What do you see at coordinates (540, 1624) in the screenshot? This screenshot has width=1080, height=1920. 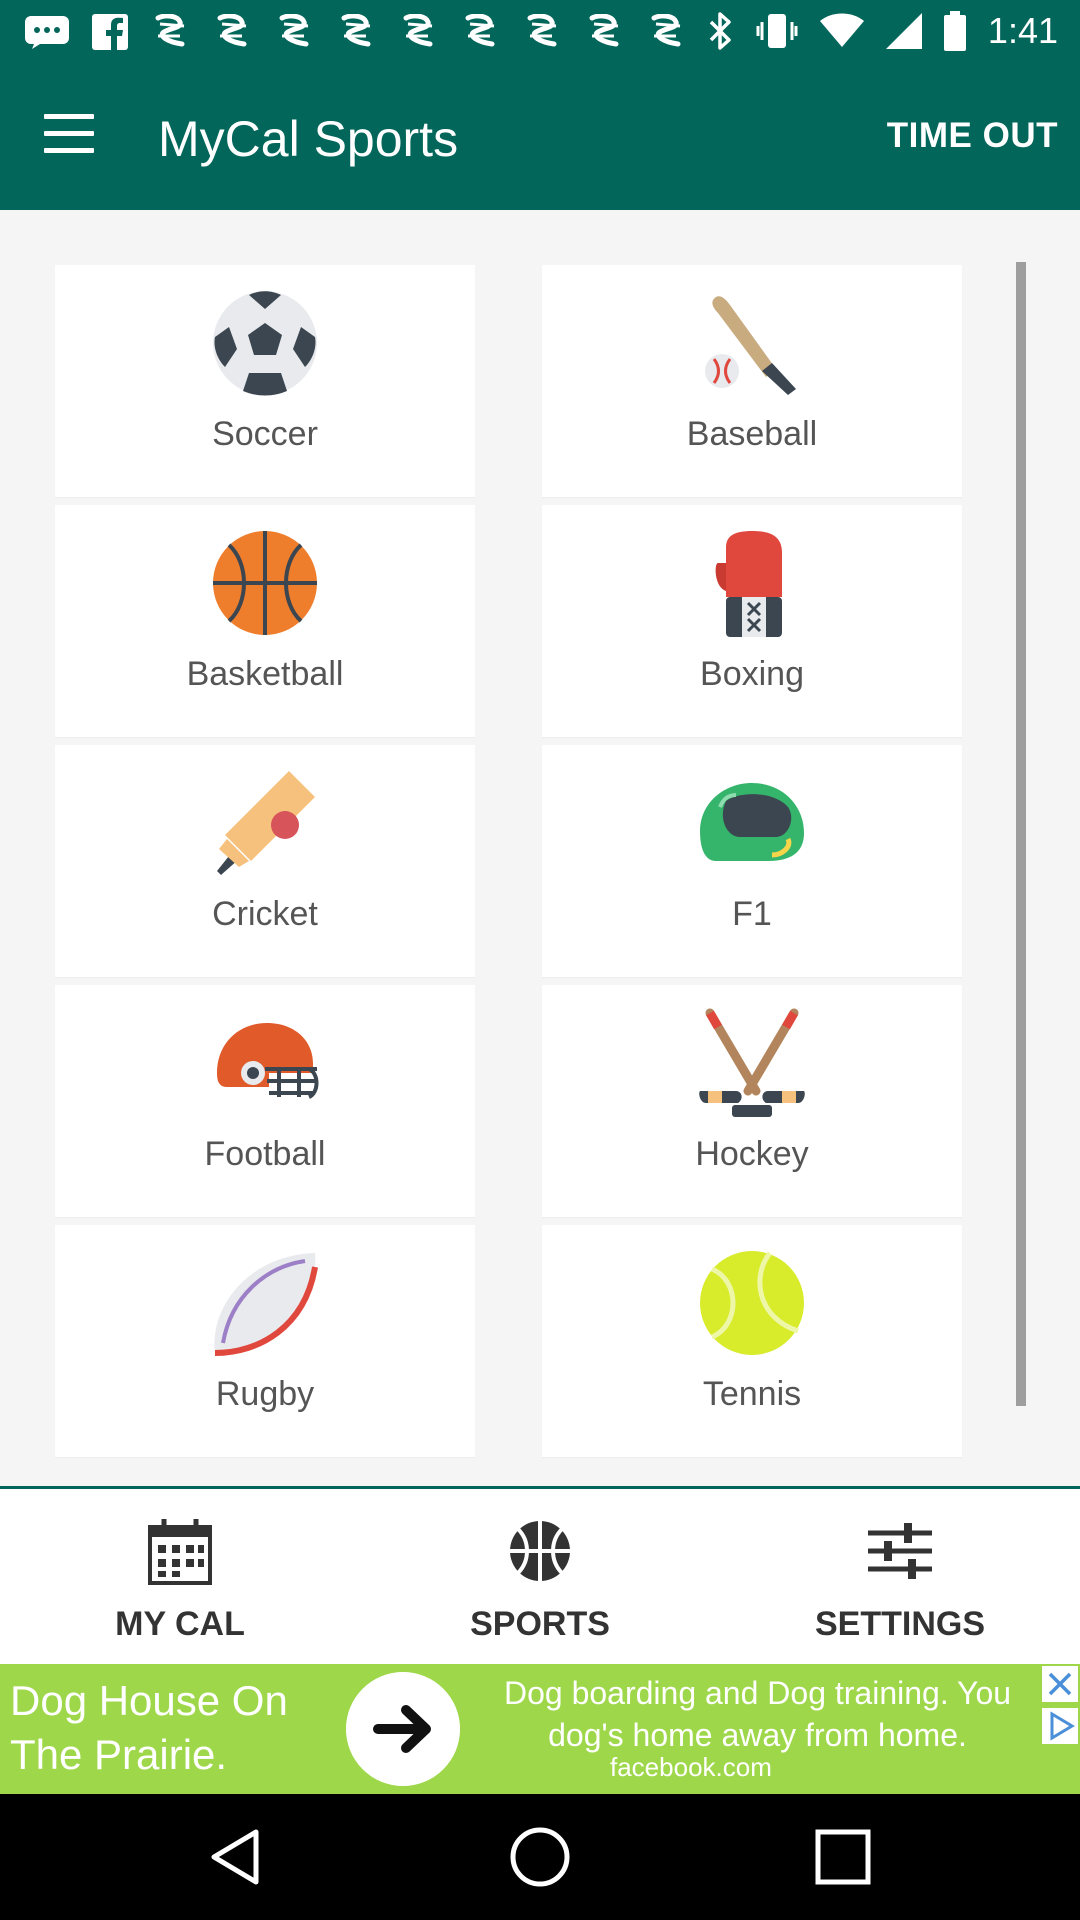 I see `nav-label: SPORTS` at bounding box center [540, 1624].